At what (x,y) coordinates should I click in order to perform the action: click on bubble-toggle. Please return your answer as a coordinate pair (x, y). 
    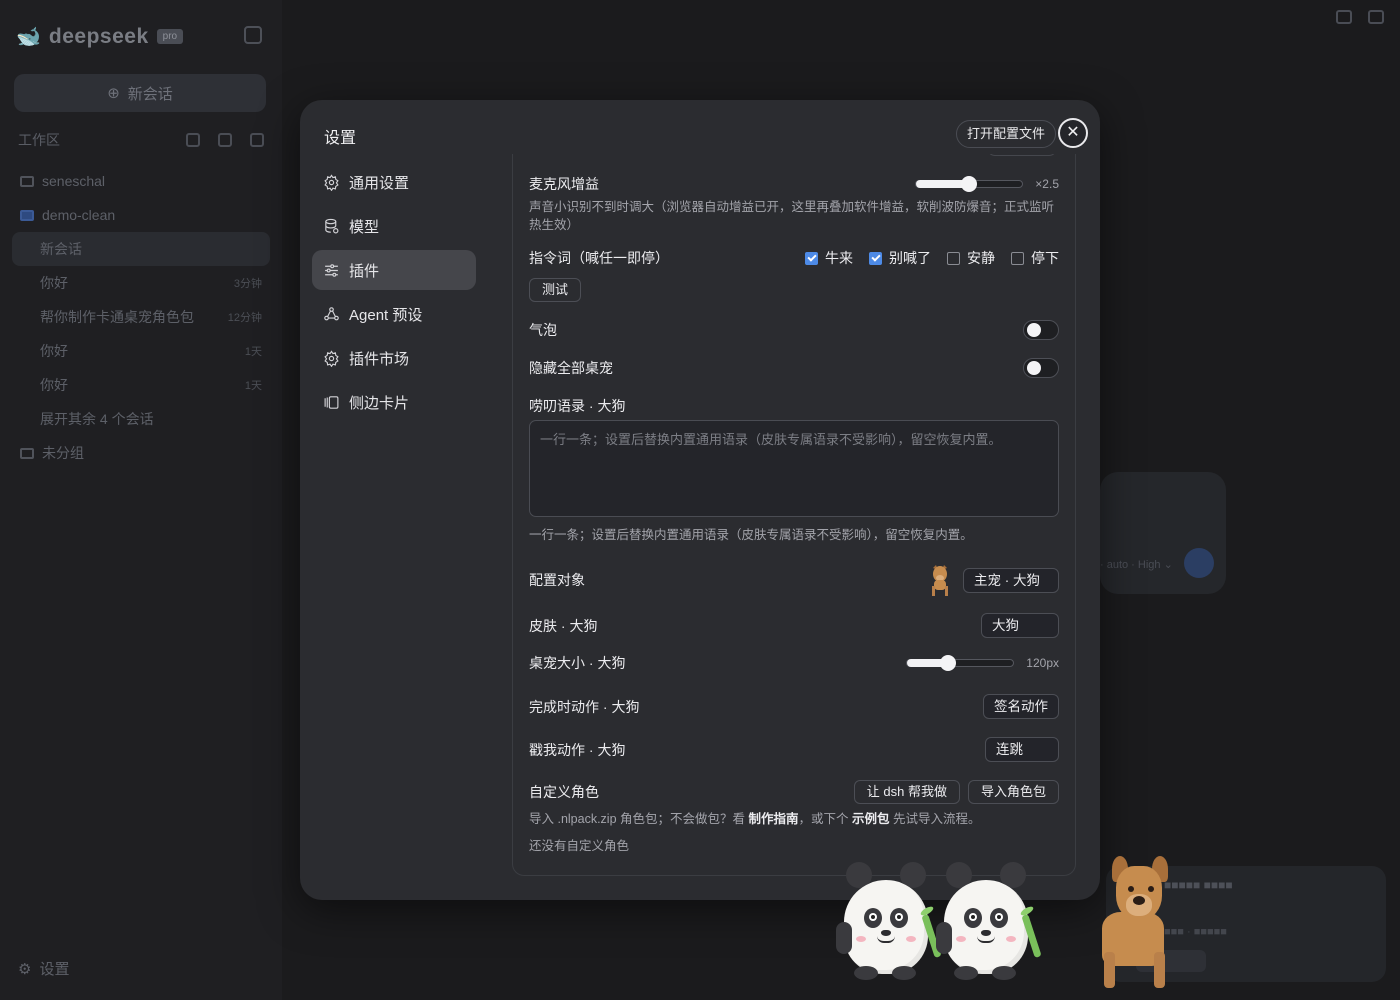
    Looking at the image, I should click on (1041, 330).